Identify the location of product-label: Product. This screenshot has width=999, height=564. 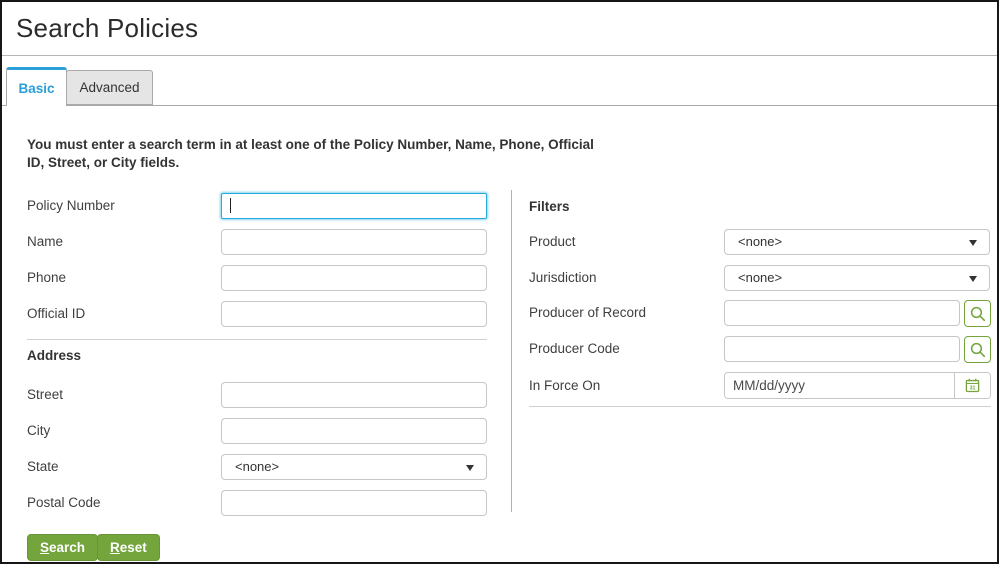
(552, 241).